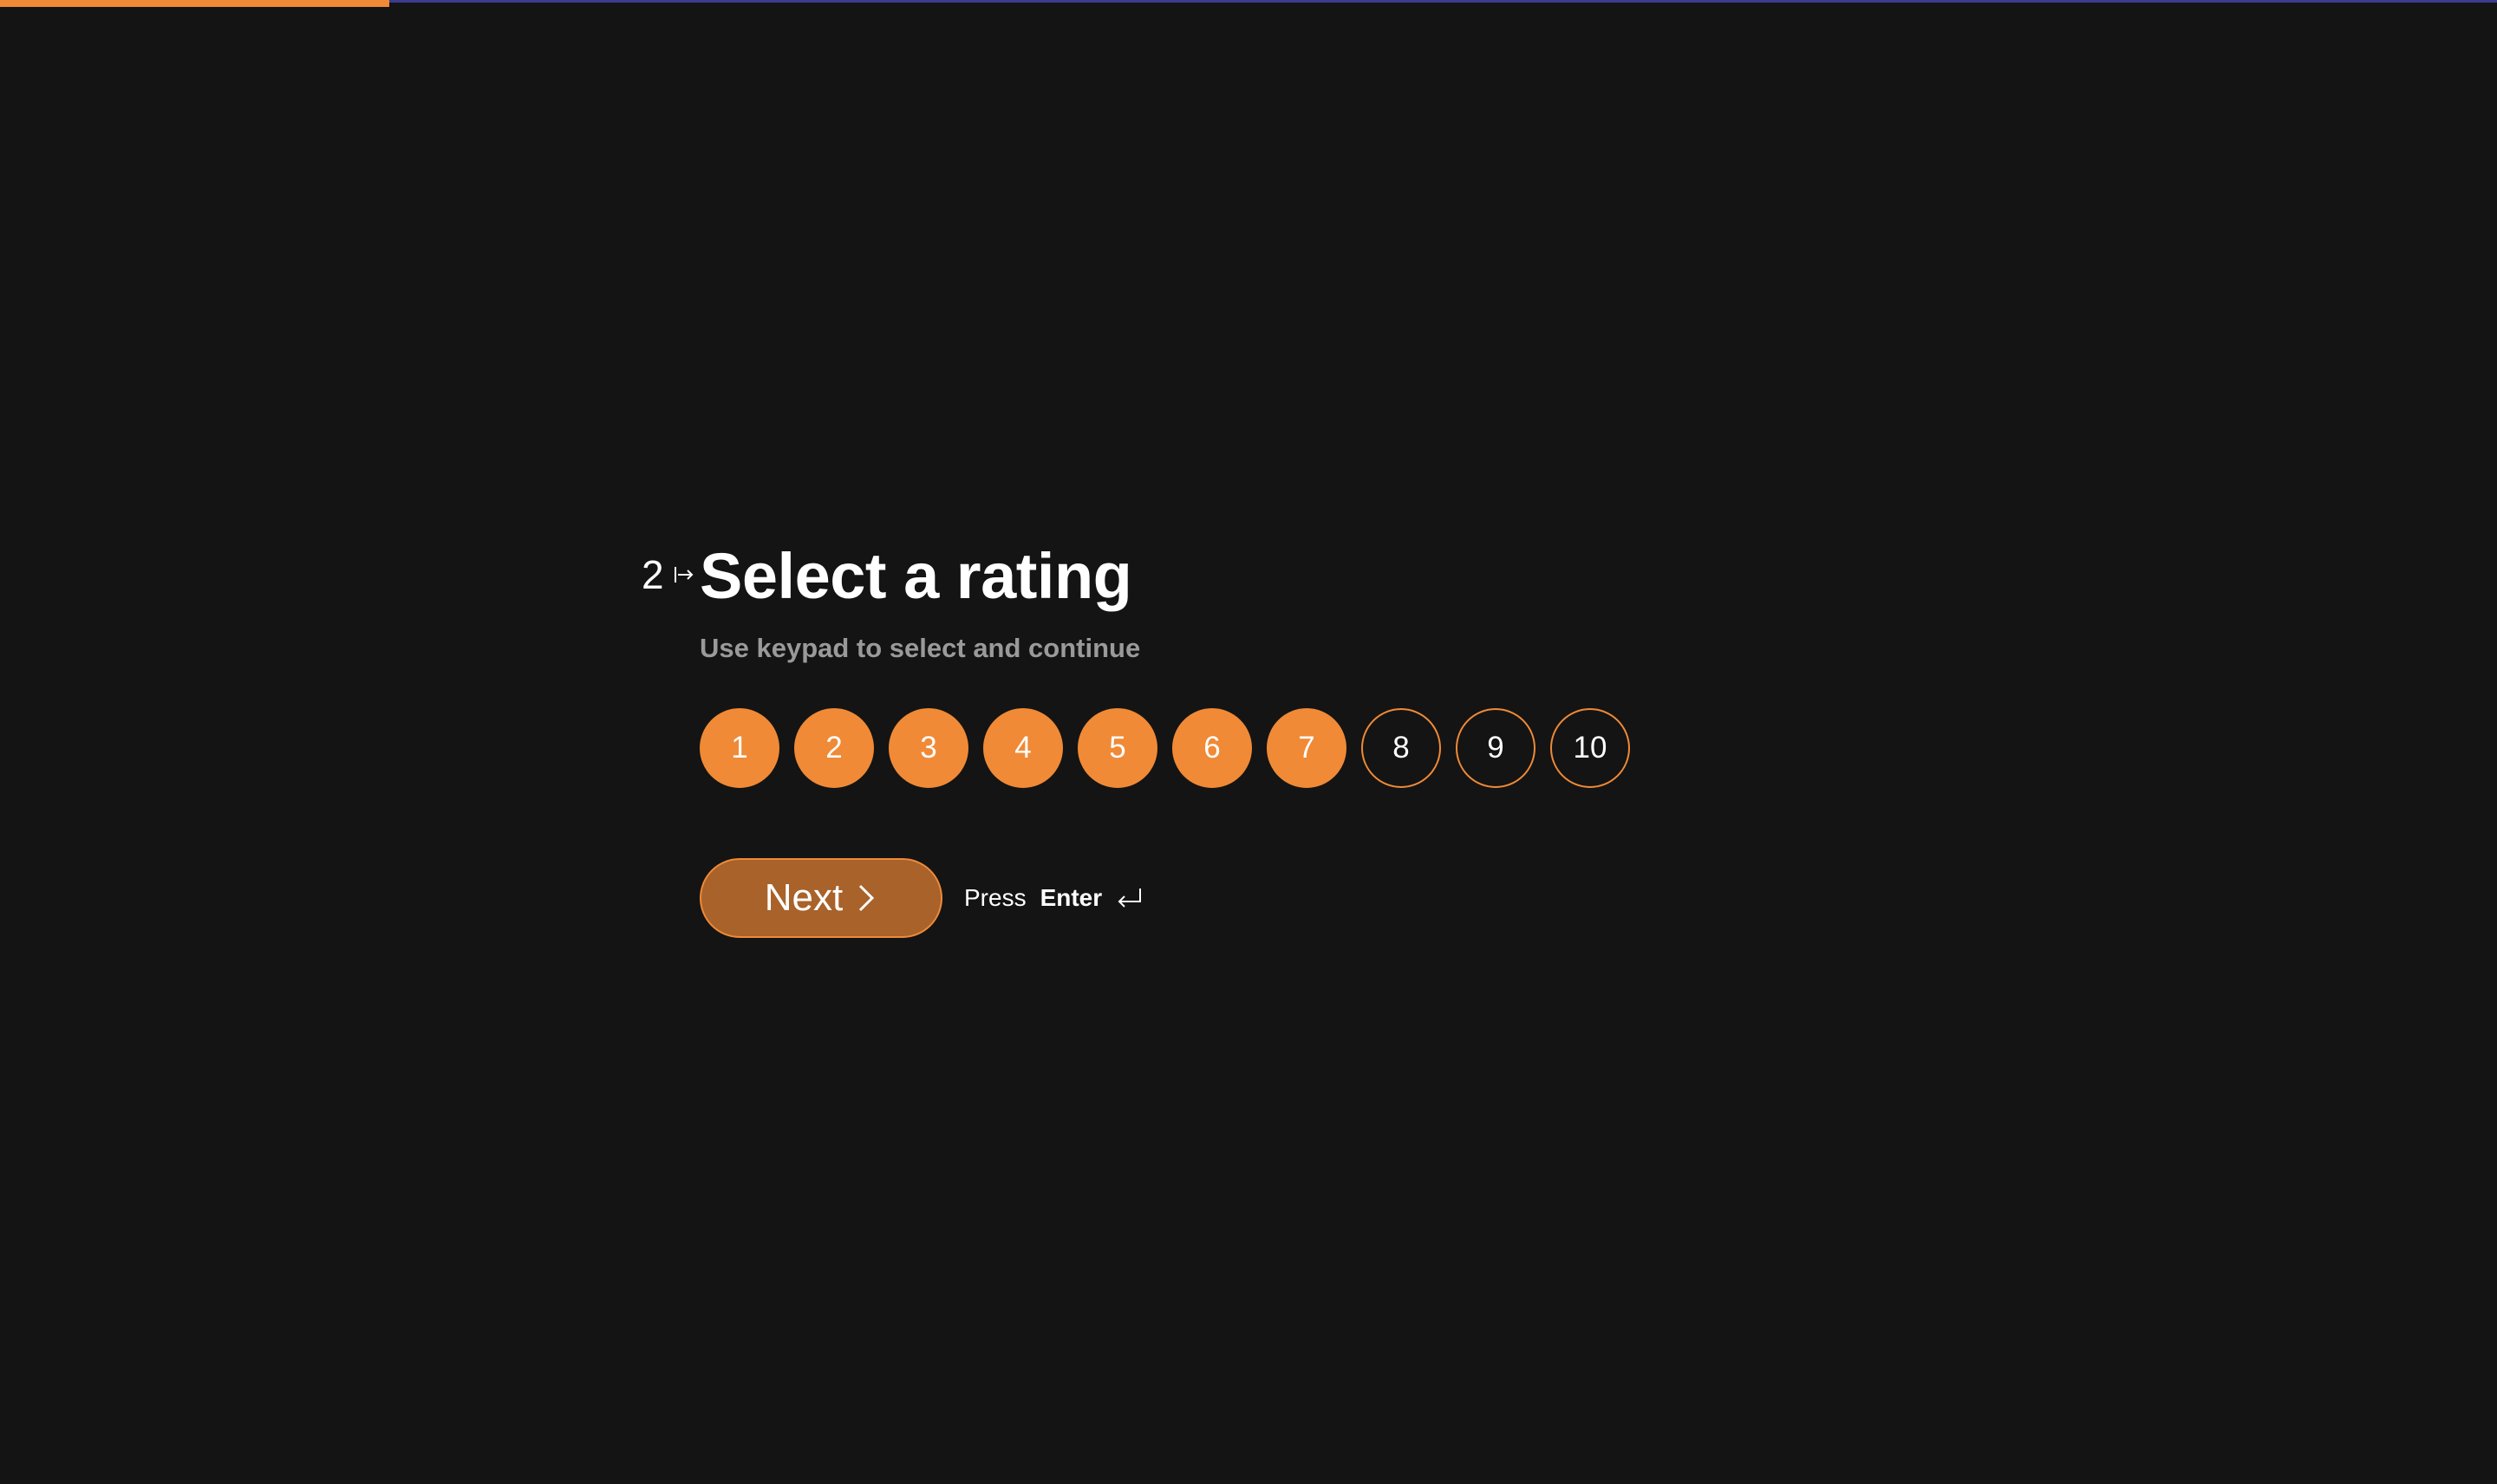 This screenshot has width=2497, height=1484. I want to click on arrow-right-icon, so click(684, 575).